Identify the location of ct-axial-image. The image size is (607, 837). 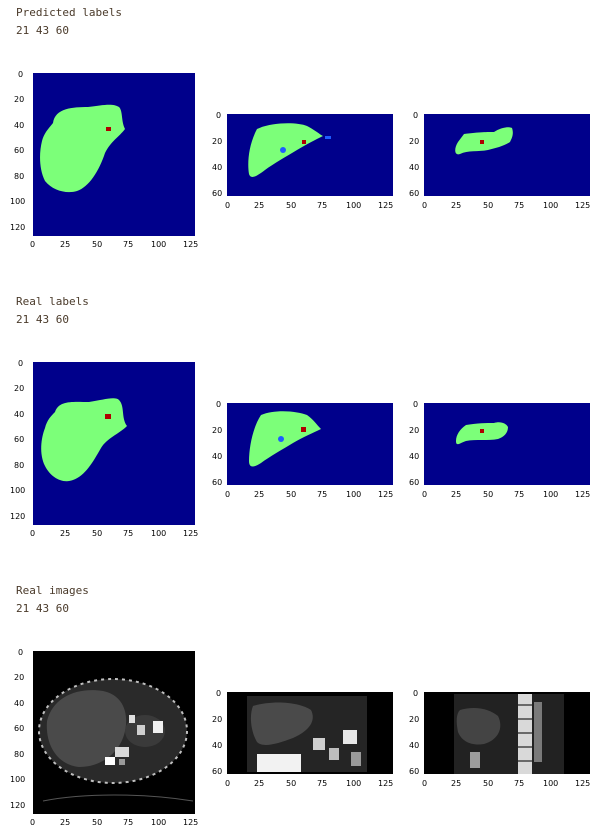
(114, 732).